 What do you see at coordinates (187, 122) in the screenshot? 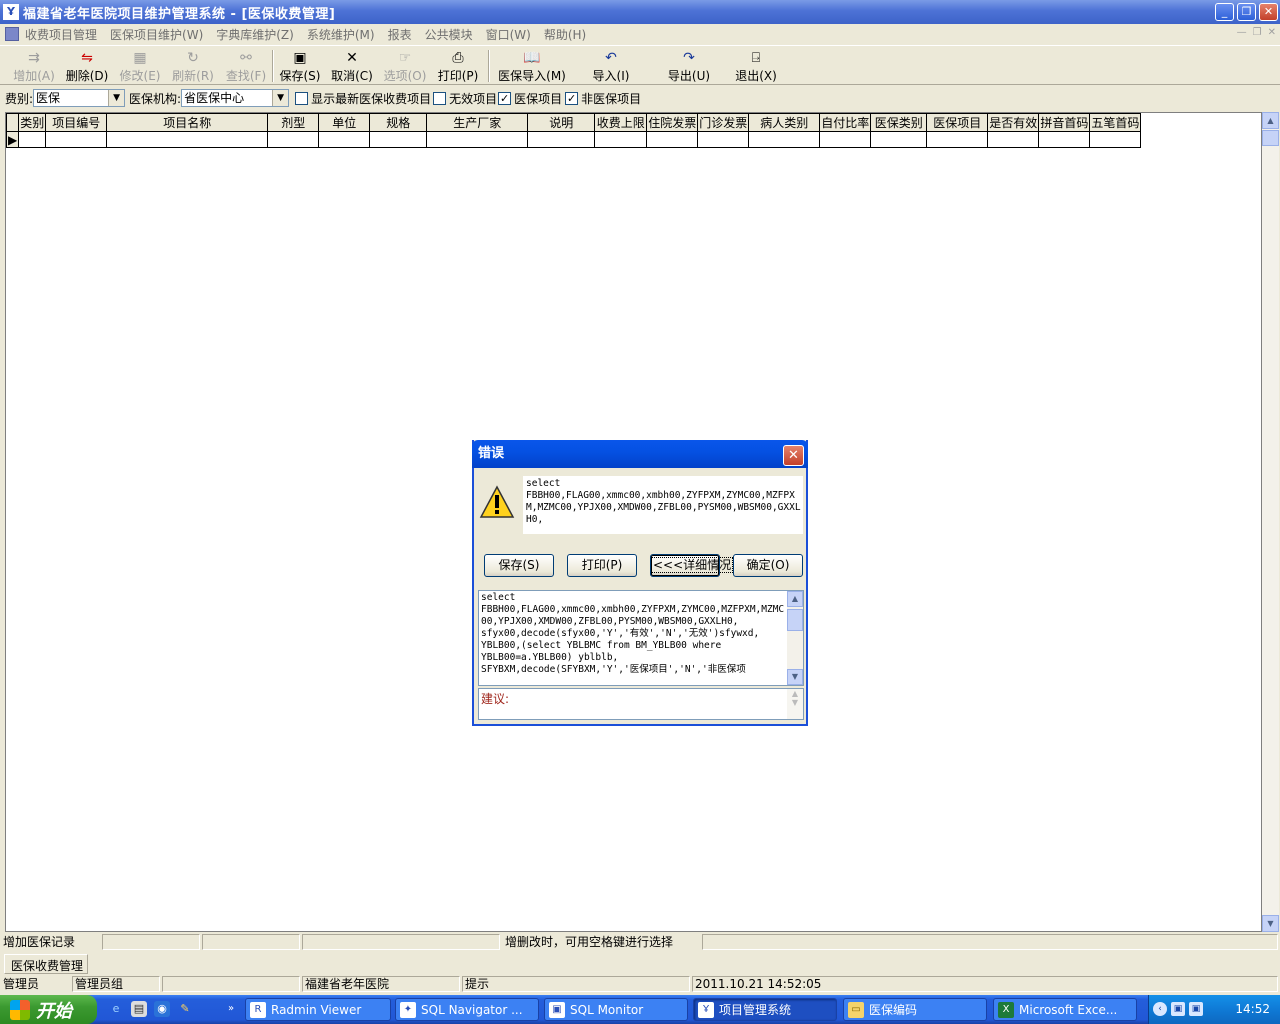
I see `col-header: 项目名称` at bounding box center [187, 122].